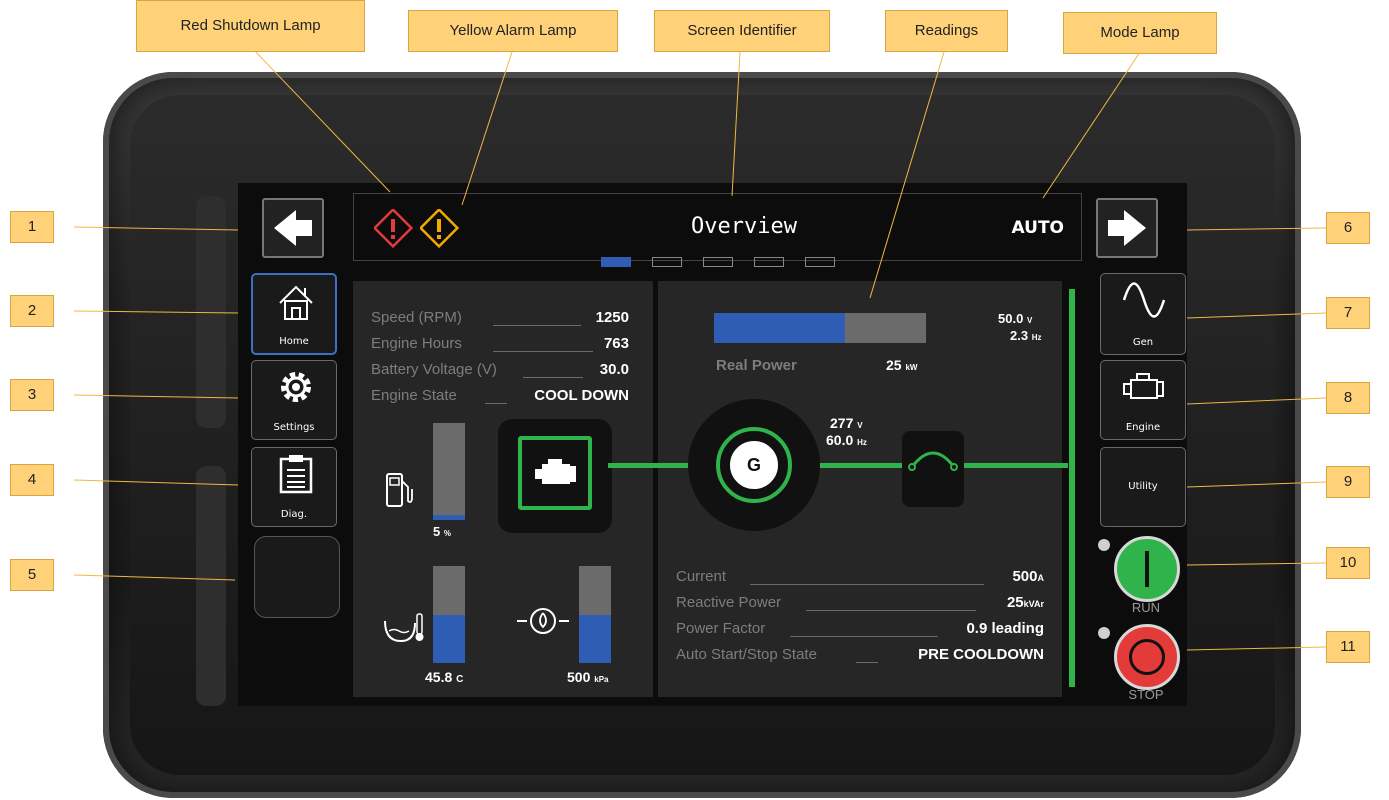 The height and width of the screenshot is (800, 1389). What do you see at coordinates (1348, 313) in the screenshot?
I see `callout-number: 7` at bounding box center [1348, 313].